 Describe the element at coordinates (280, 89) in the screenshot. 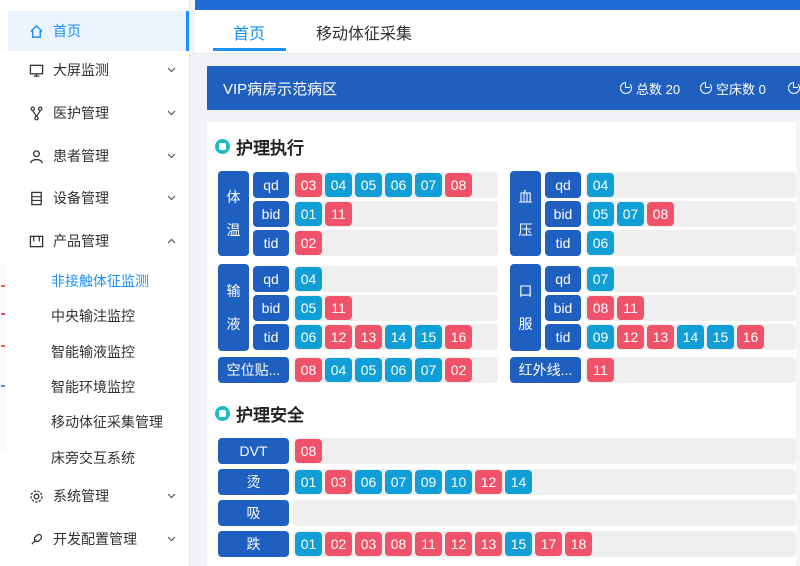

I see `ward-title: VIP病房示范病区` at that location.